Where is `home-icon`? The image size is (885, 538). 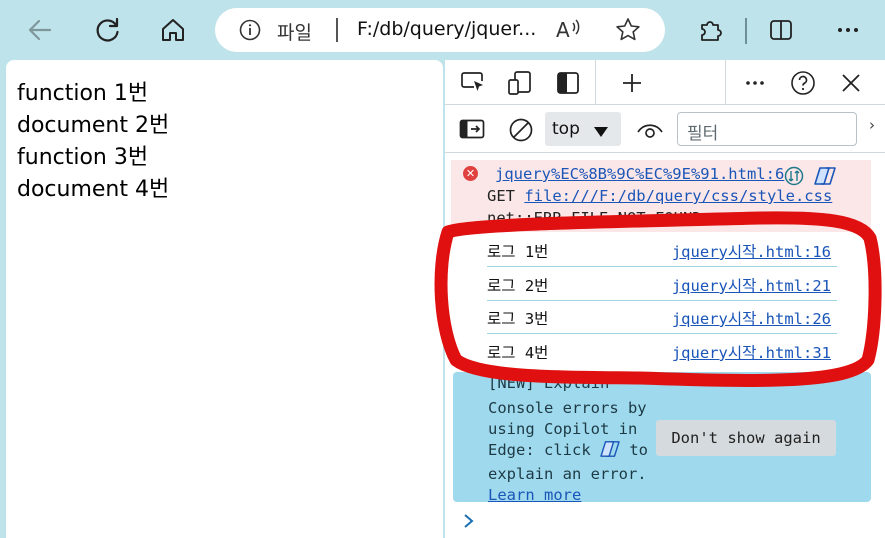
home-icon is located at coordinates (173, 30).